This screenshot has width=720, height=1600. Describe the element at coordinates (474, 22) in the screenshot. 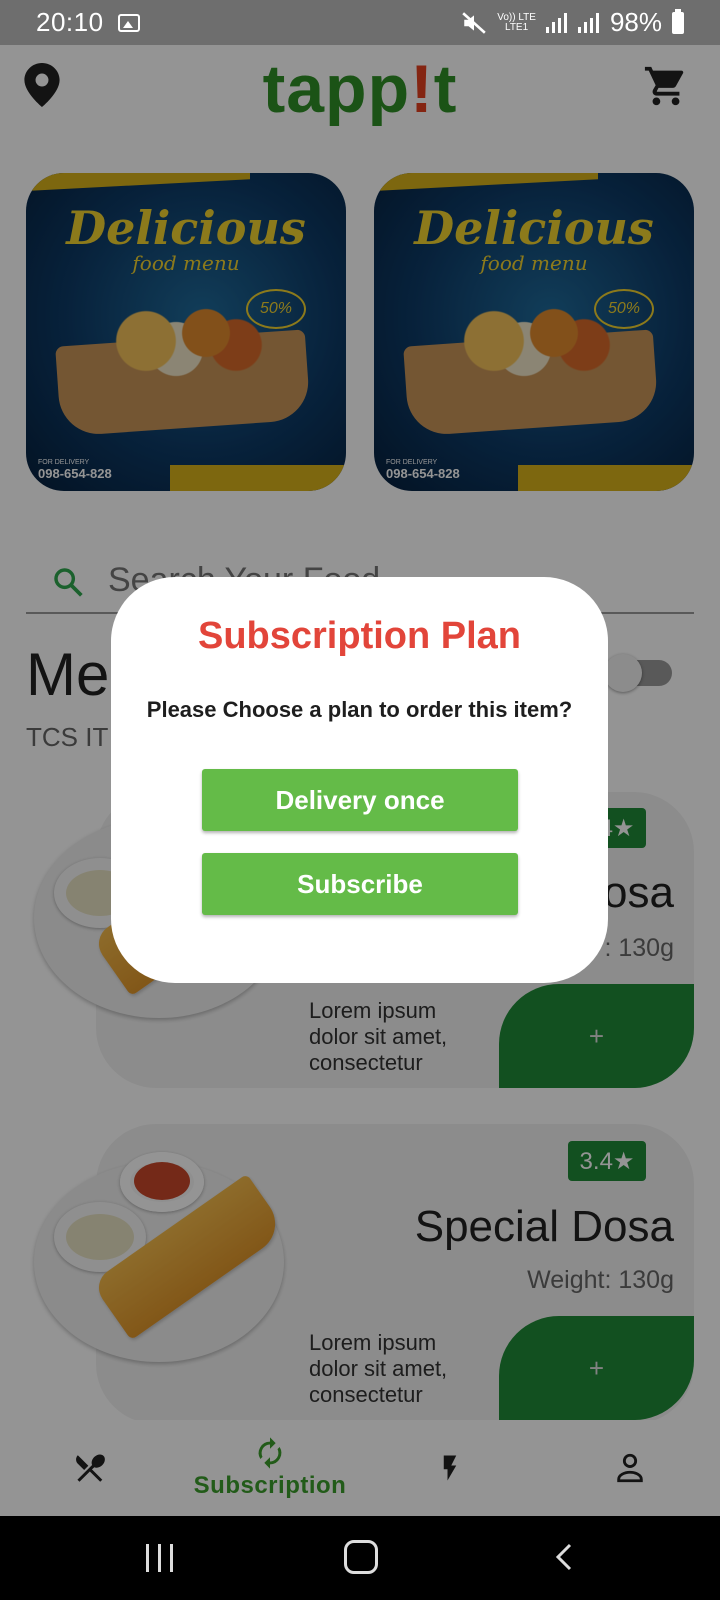

I see `mute-icon` at that location.